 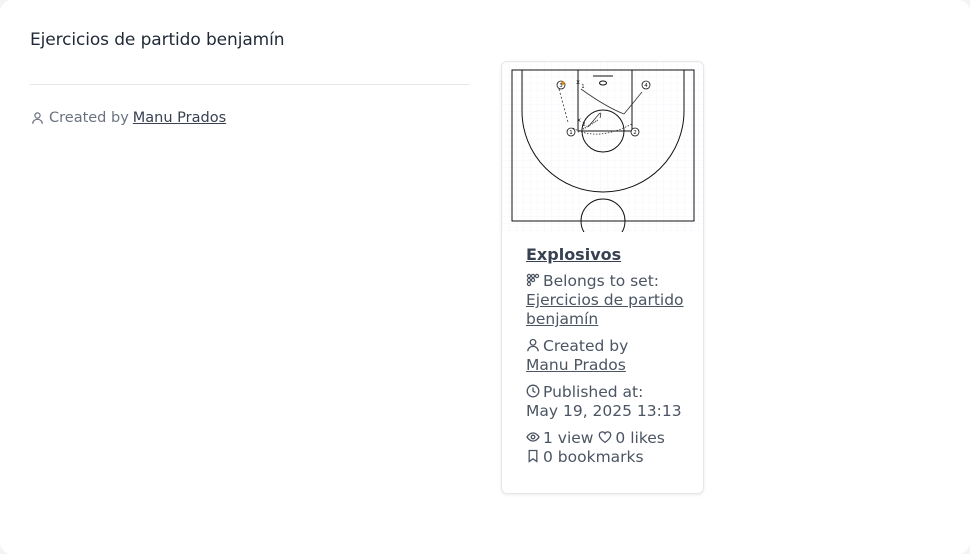 What do you see at coordinates (611, 254) in the screenshot?
I see `drill-title-link: Explosivos` at bounding box center [611, 254].